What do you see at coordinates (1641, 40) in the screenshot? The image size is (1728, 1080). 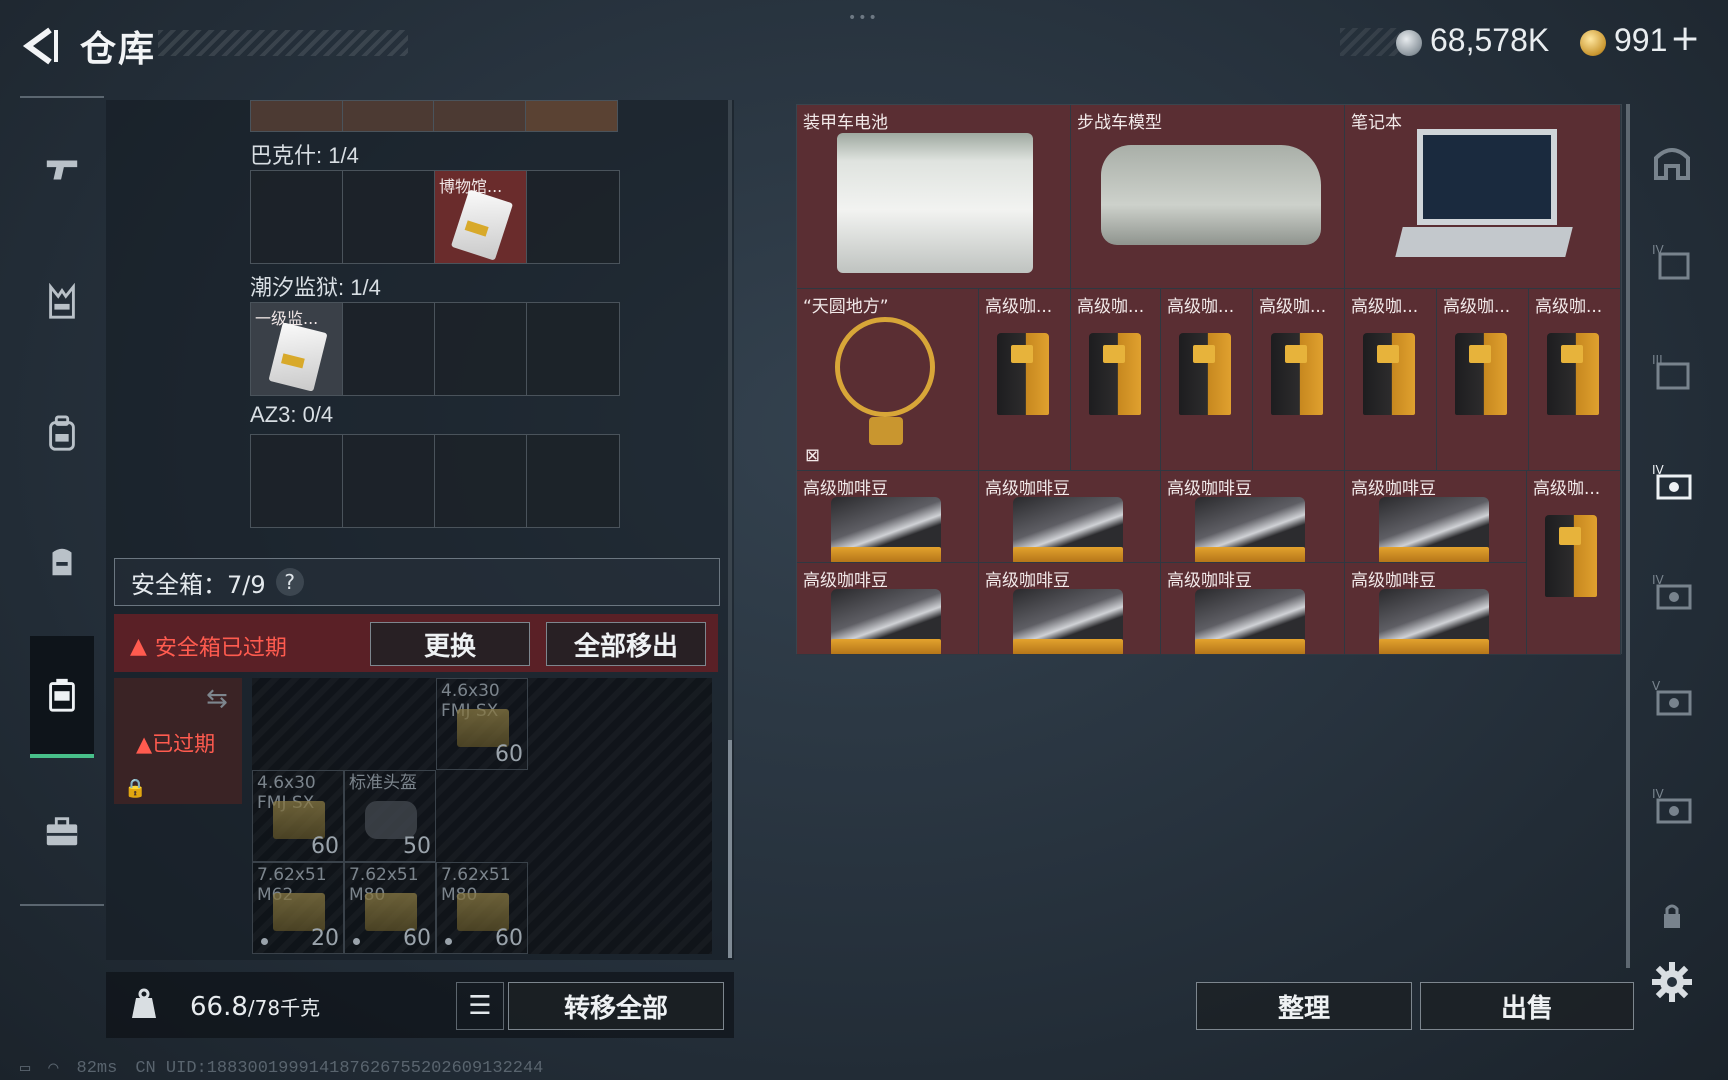 I see `gold-amount: 991` at bounding box center [1641, 40].